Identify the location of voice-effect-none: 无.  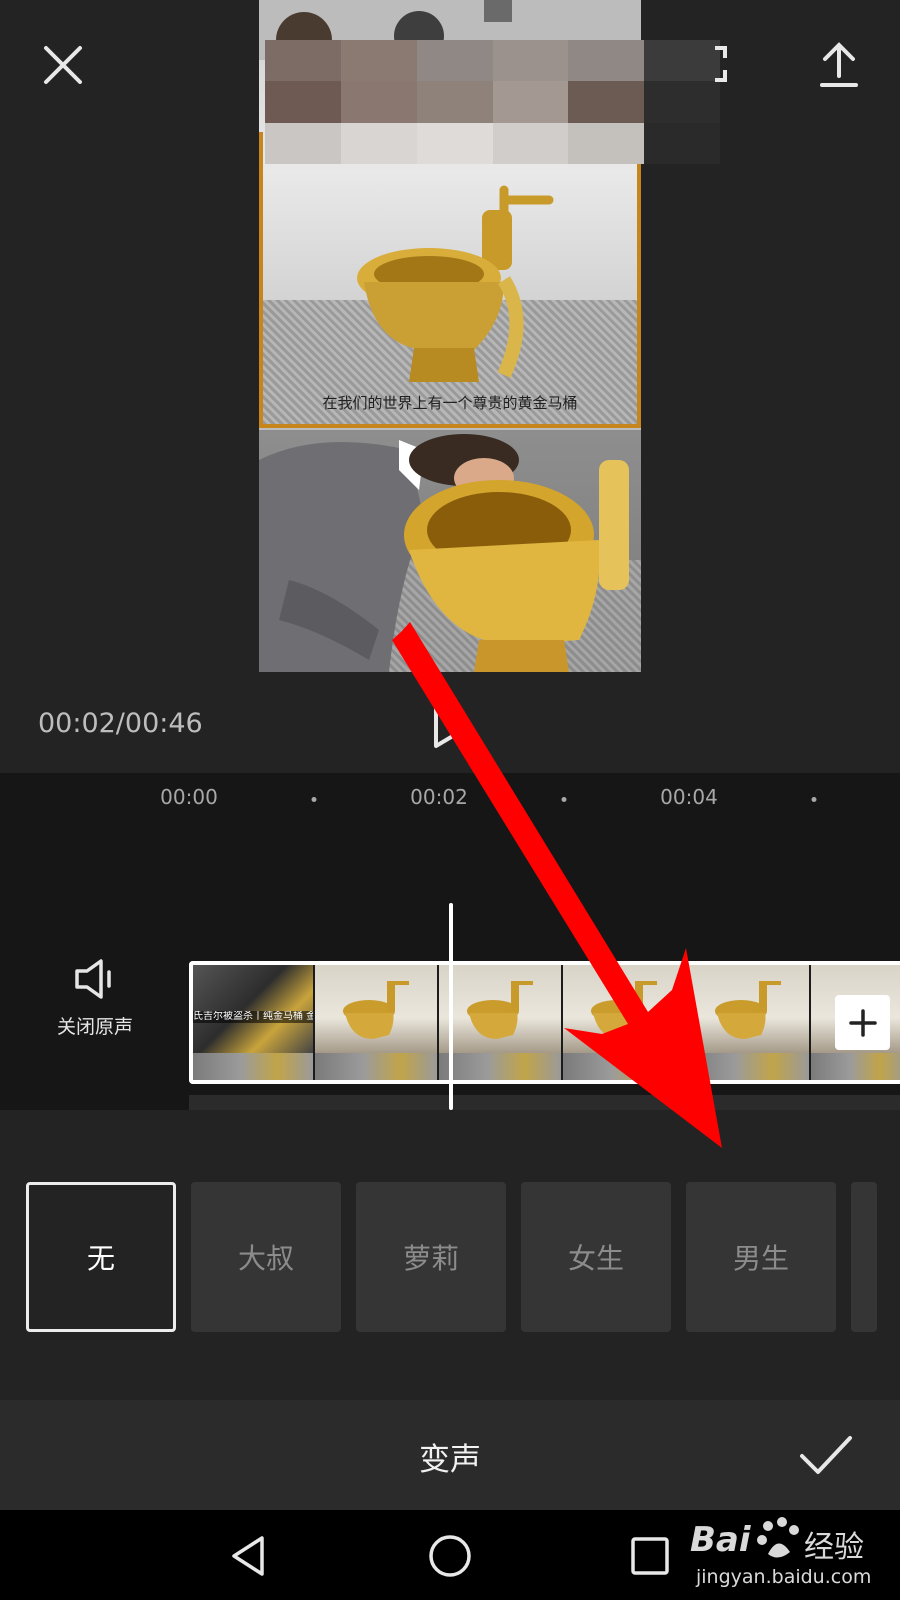
(101, 1257).